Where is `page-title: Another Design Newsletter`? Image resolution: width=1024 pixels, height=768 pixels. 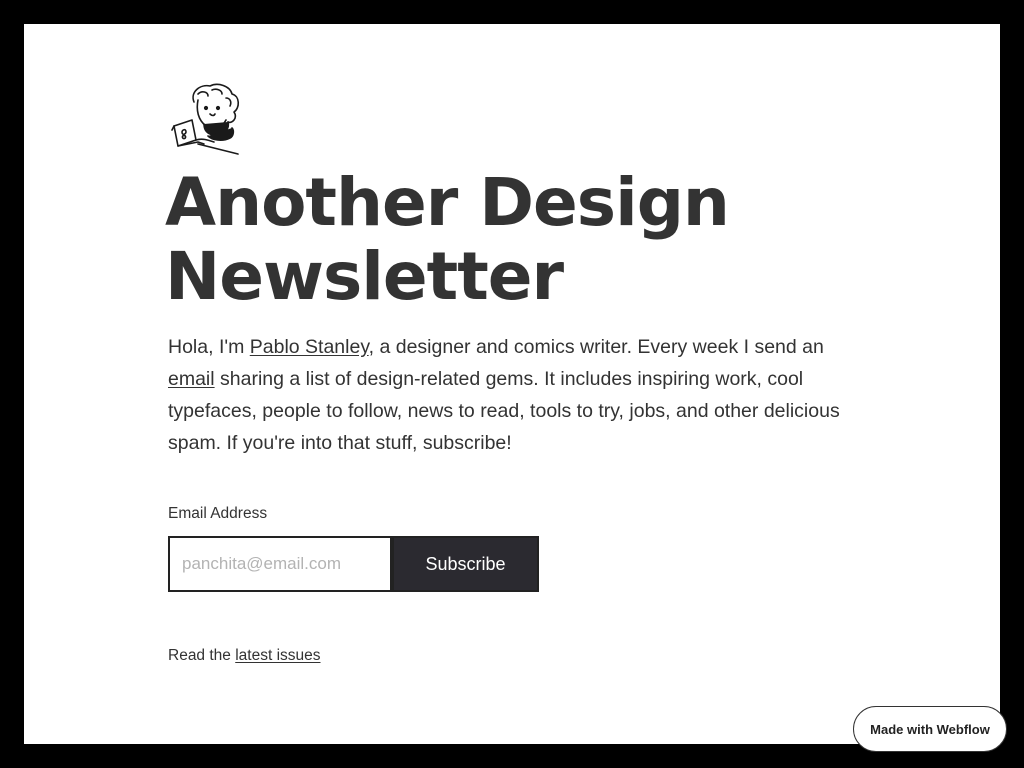 page-title: Another Design Newsletter is located at coordinates (447, 239).